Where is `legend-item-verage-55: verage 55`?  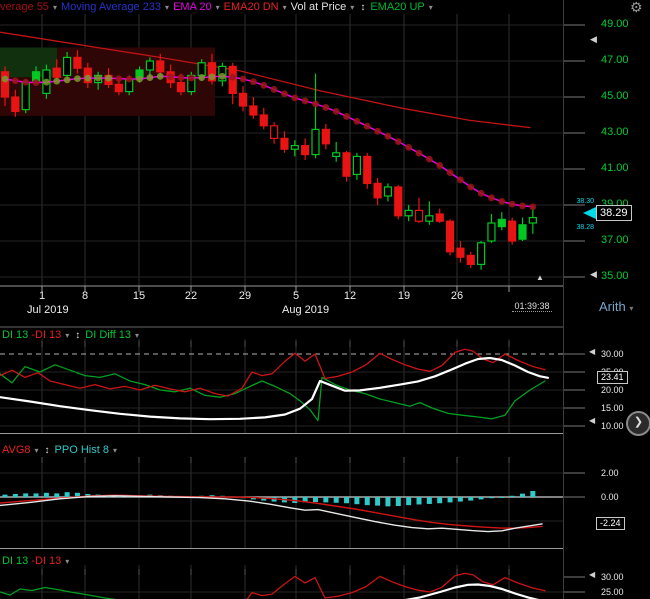
legend-item-verage-55: verage 55 is located at coordinates (24, 7).